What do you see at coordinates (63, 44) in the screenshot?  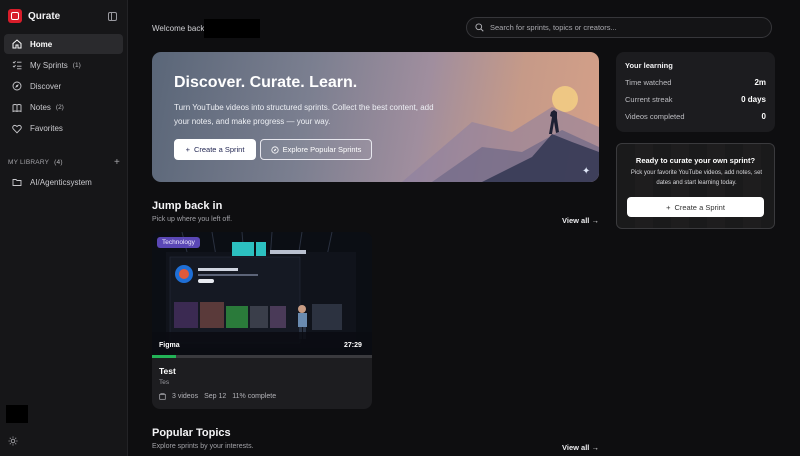 I see `sidebar-item-home: Home` at bounding box center [63, 44].